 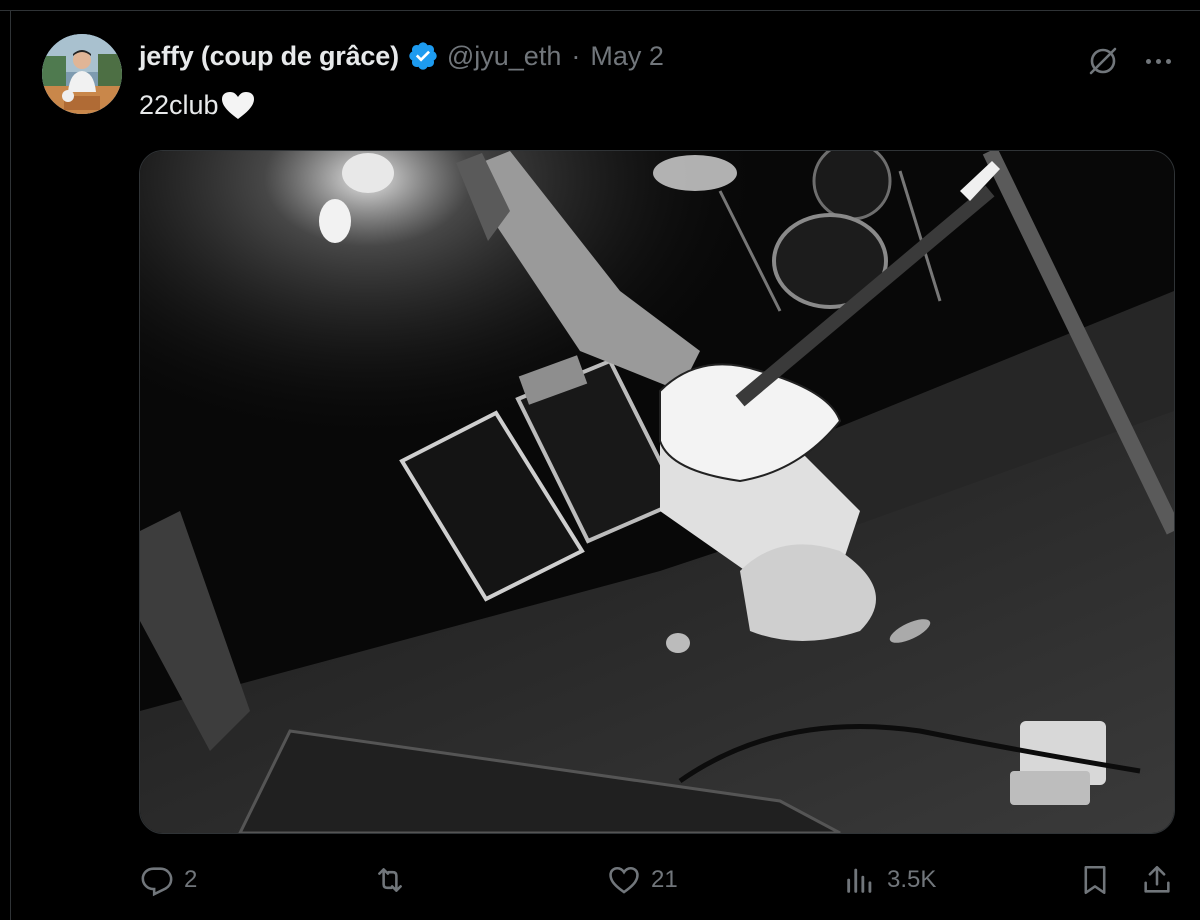 What do you see at coordinates (664, 879) in the screenshot?
I see `like-count: 21` at bounding box center [664, 879].